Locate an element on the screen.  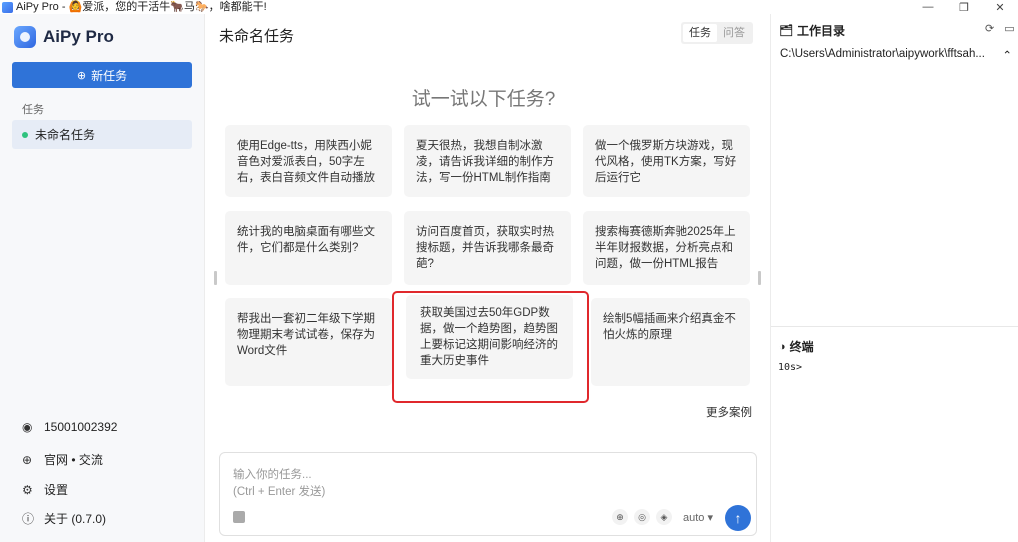
more-examples-link: 更多案例 is located at coordinates (729, 412).